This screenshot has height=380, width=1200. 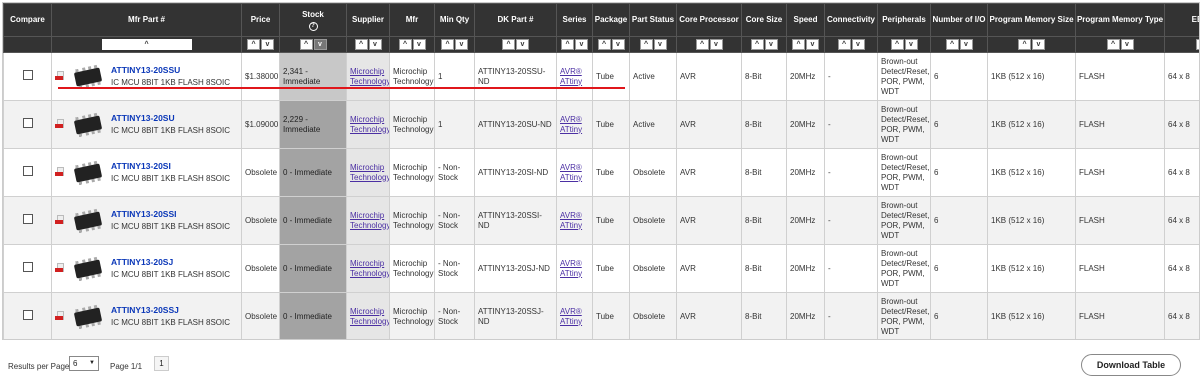 What do you see at coordinates (313, 26) in the screenshot?
I see `help-icon: ?` at bounding box center [313, 26].